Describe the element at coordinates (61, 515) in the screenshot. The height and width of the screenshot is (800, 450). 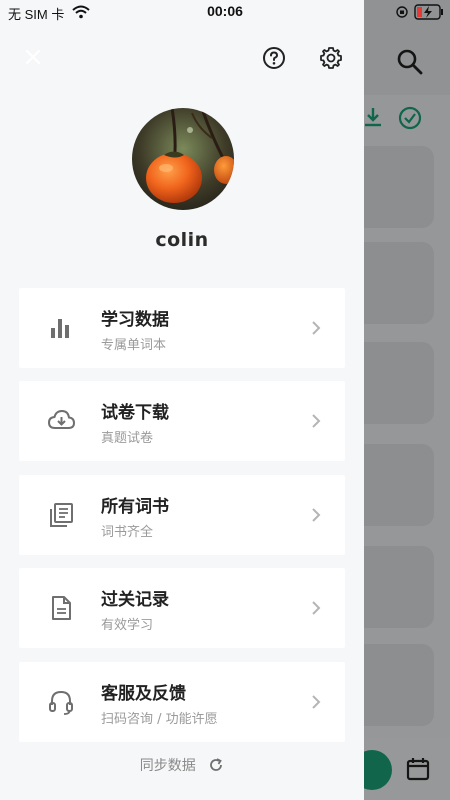
I see `library-books-icon` at that location.